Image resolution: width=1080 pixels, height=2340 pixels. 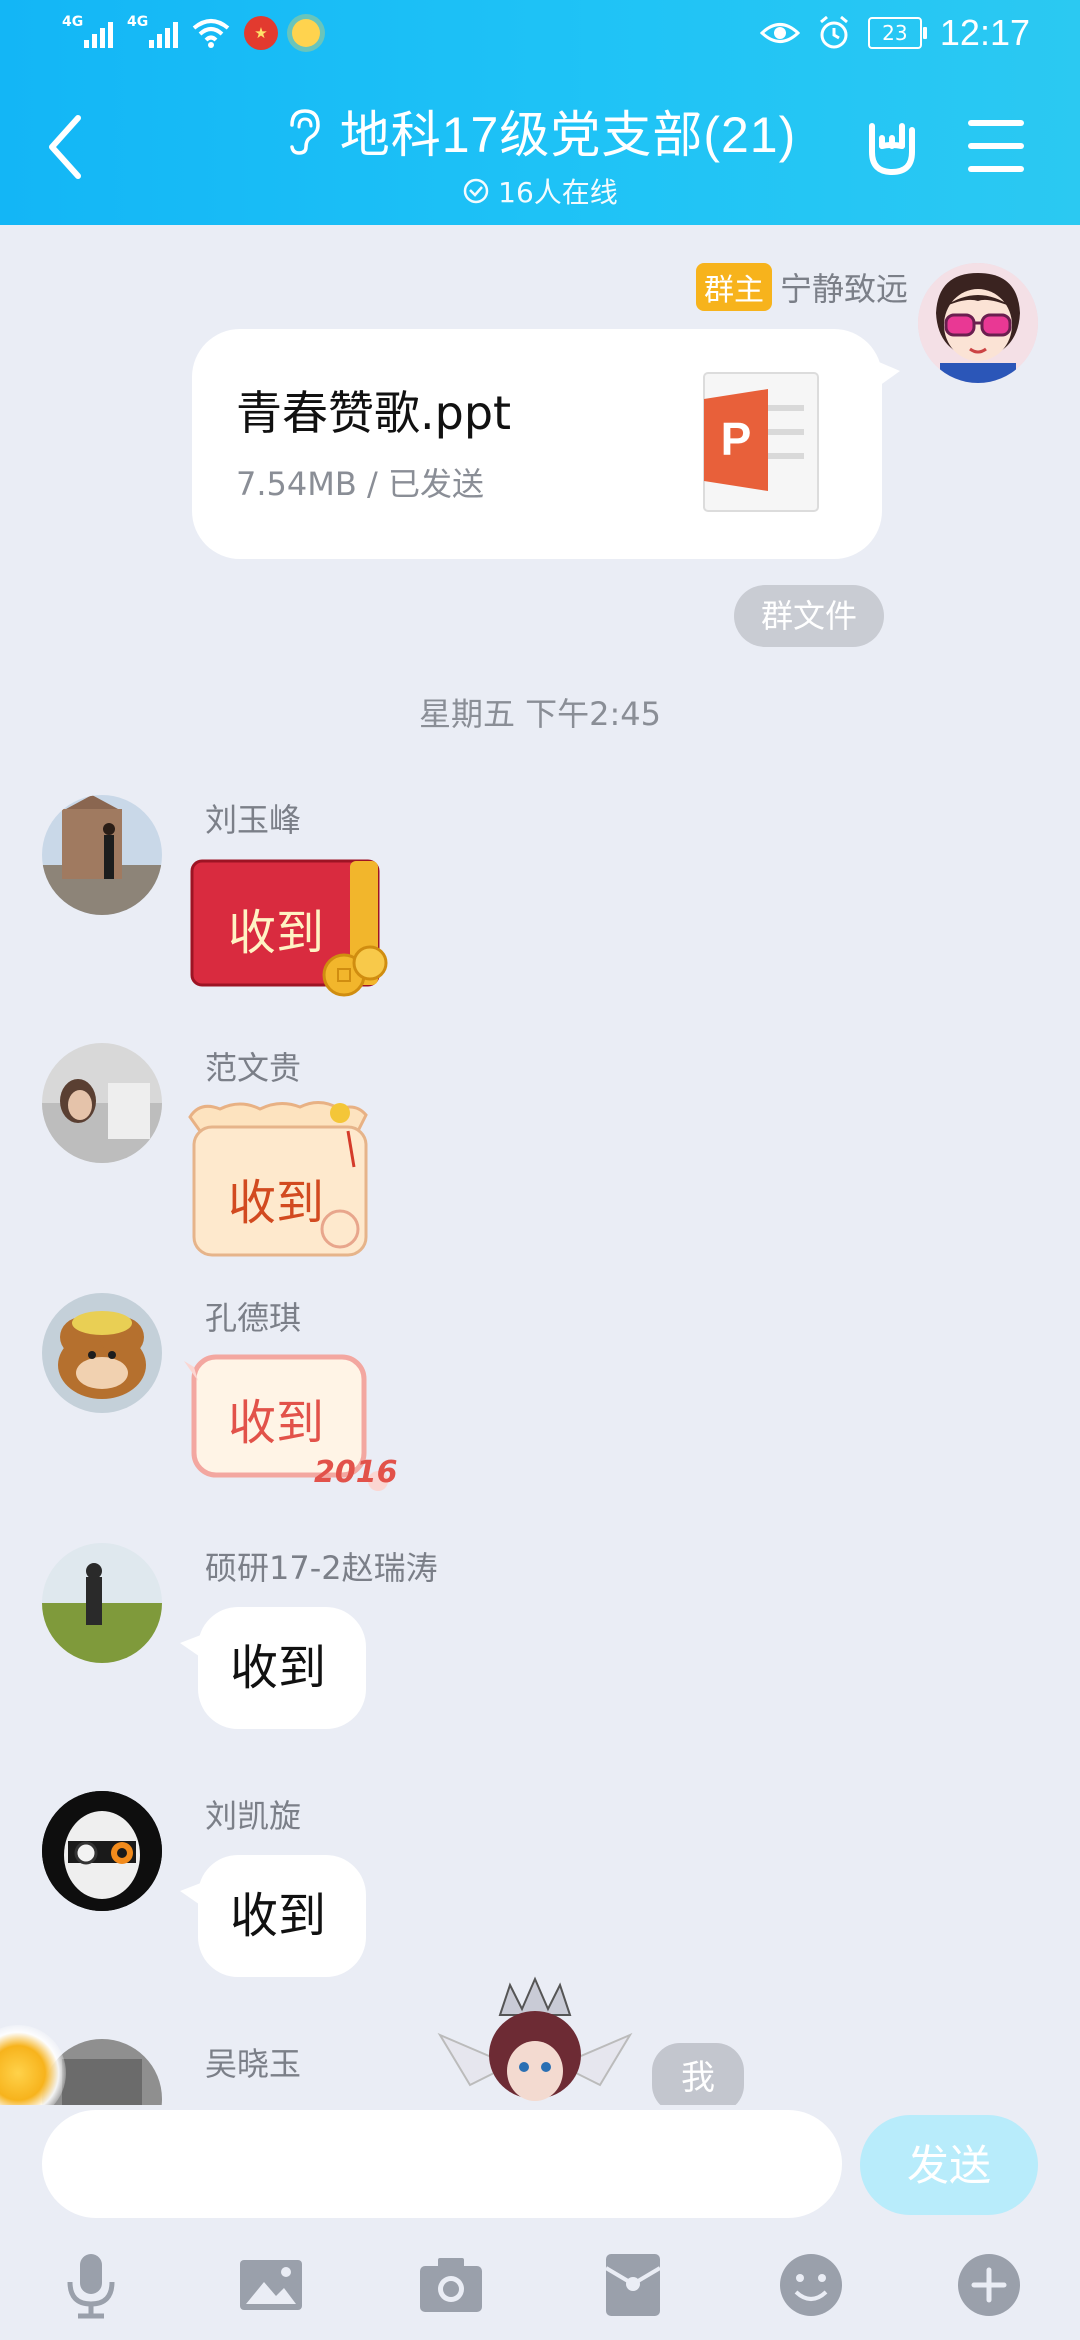 I want to click on status-time: 12:17, so click(x=984, y=32).